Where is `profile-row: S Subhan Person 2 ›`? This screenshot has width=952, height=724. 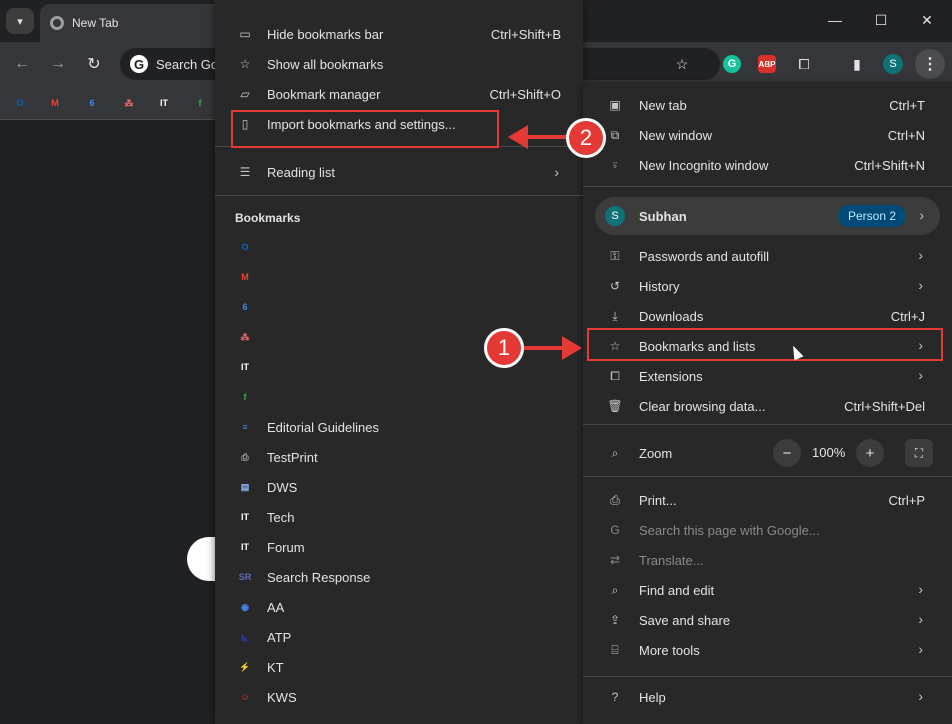 profile-row: S Subhan Person 2 › is located at coordinates (767, 216).